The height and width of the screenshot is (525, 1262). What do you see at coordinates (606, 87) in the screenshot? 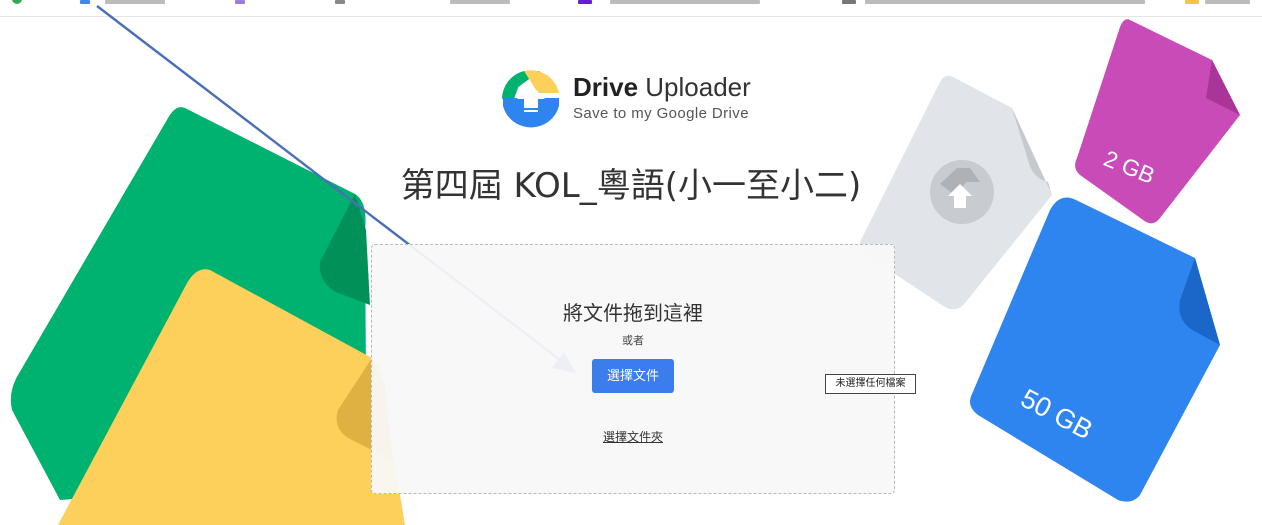
I see `app-name-bold: Drive` at bounding box center [606, 87].